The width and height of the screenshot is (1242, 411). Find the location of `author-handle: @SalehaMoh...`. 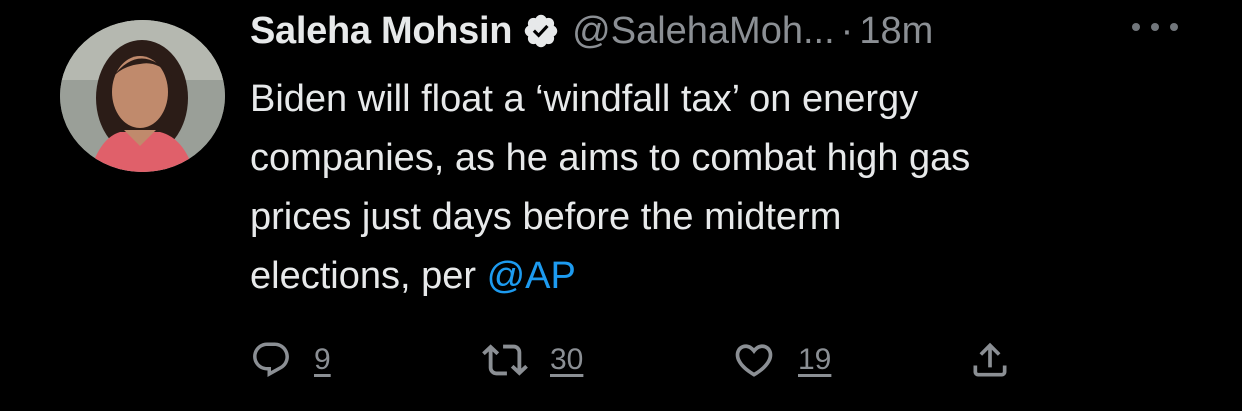

author-handle: @SalehaMoh... is located at coordinates (703, 31).